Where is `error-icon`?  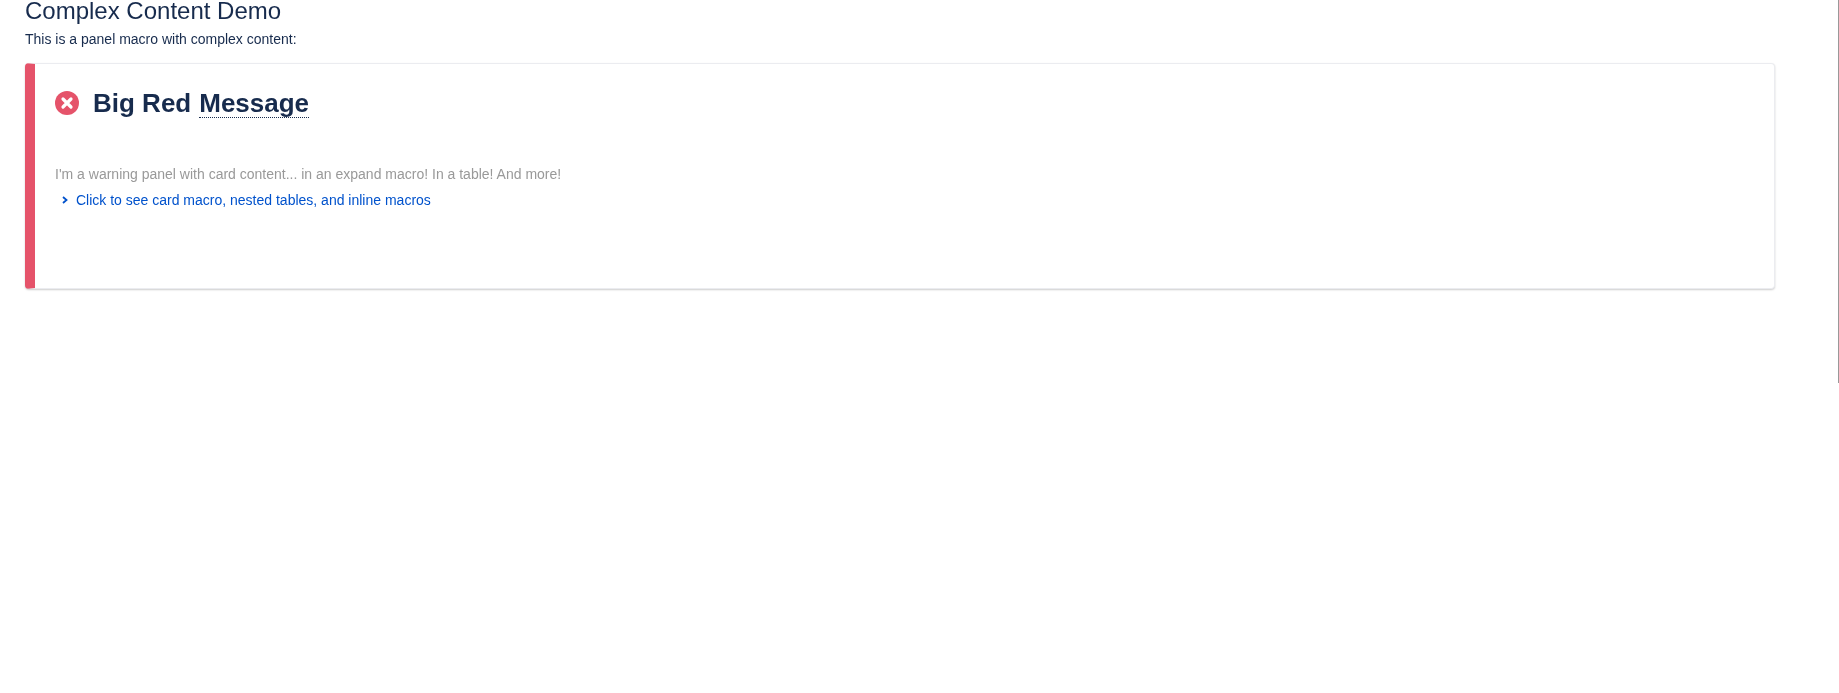 error-icon is located at coordinates (67, 103).